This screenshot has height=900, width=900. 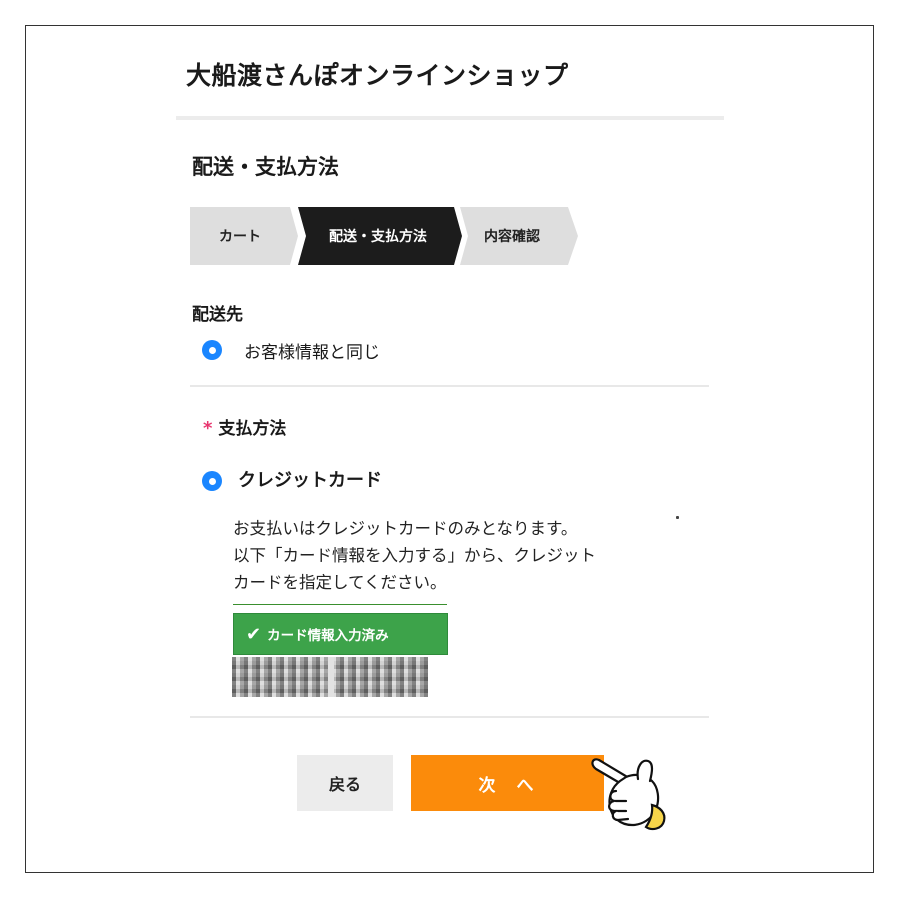 I want to click on step-shipping-payment: 配送・支払方法, so click(x=380, y=236).